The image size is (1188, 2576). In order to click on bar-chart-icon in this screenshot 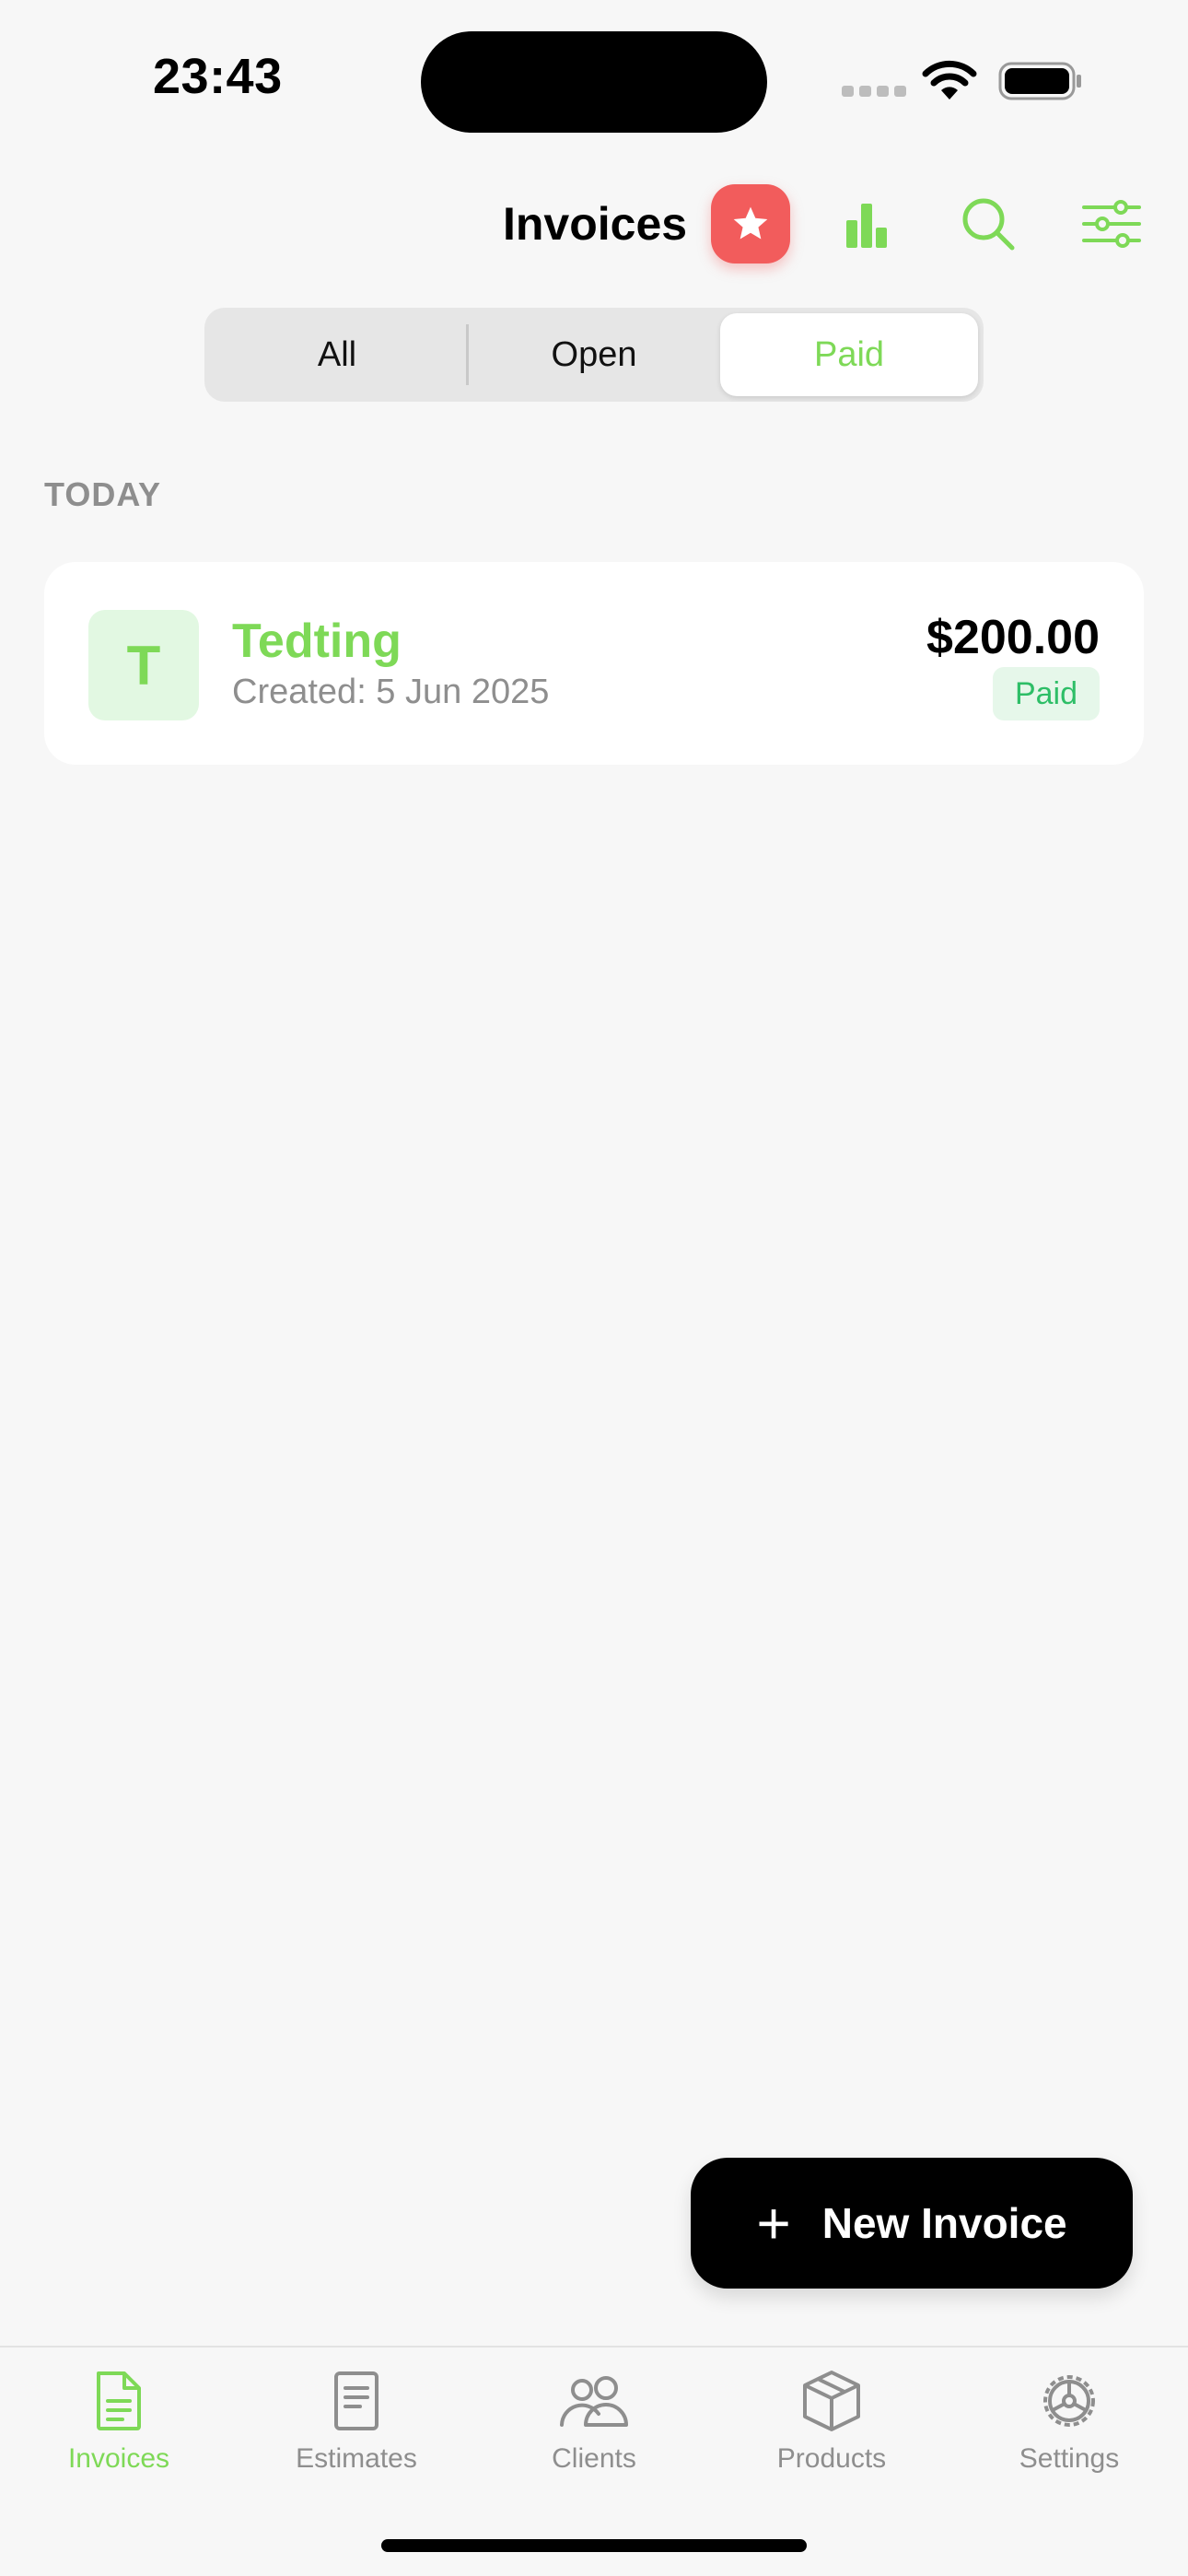, I will do `click(866, 226)`.